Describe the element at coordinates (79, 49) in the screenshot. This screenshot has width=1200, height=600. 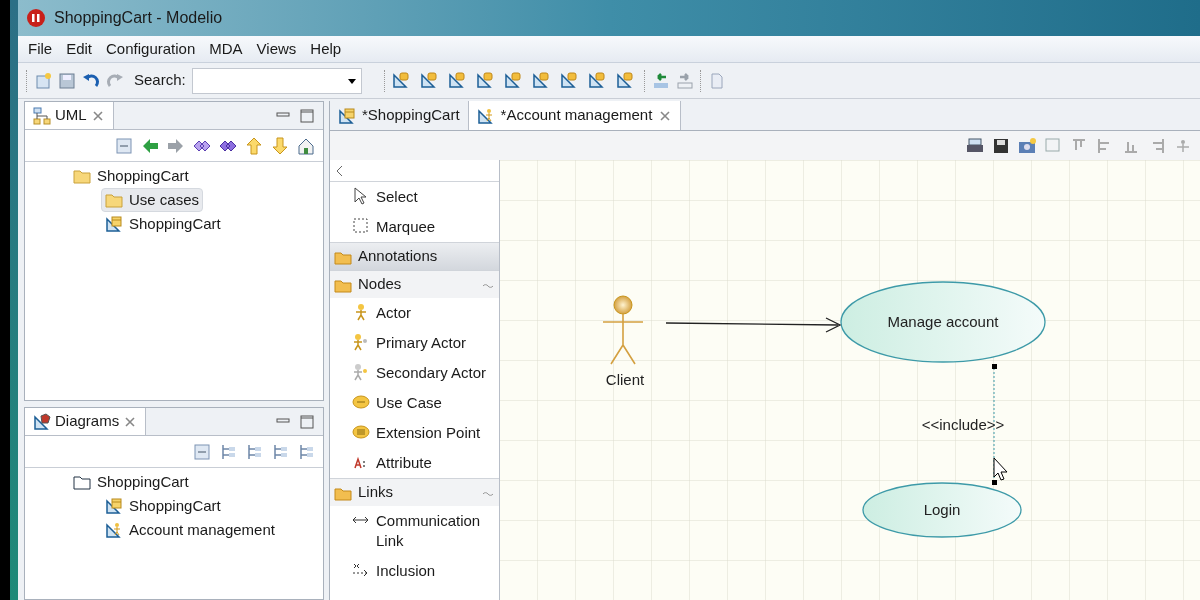
I see `menu-item: Edit` at that location.